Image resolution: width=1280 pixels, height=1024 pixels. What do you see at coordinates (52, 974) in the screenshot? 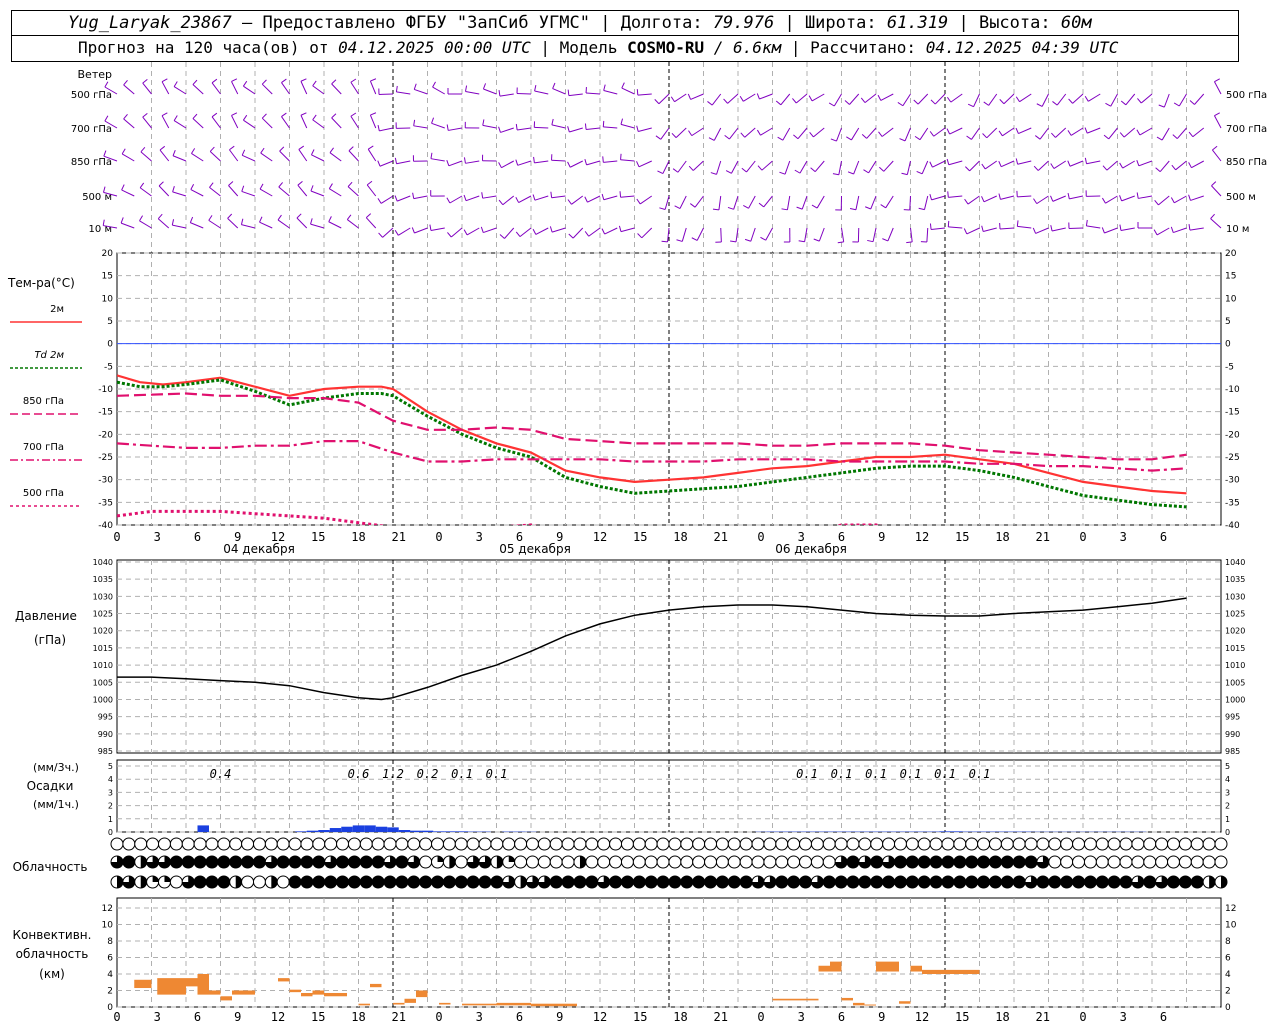
I see `convective-unit: (км)` at bounding box center [52, 974].